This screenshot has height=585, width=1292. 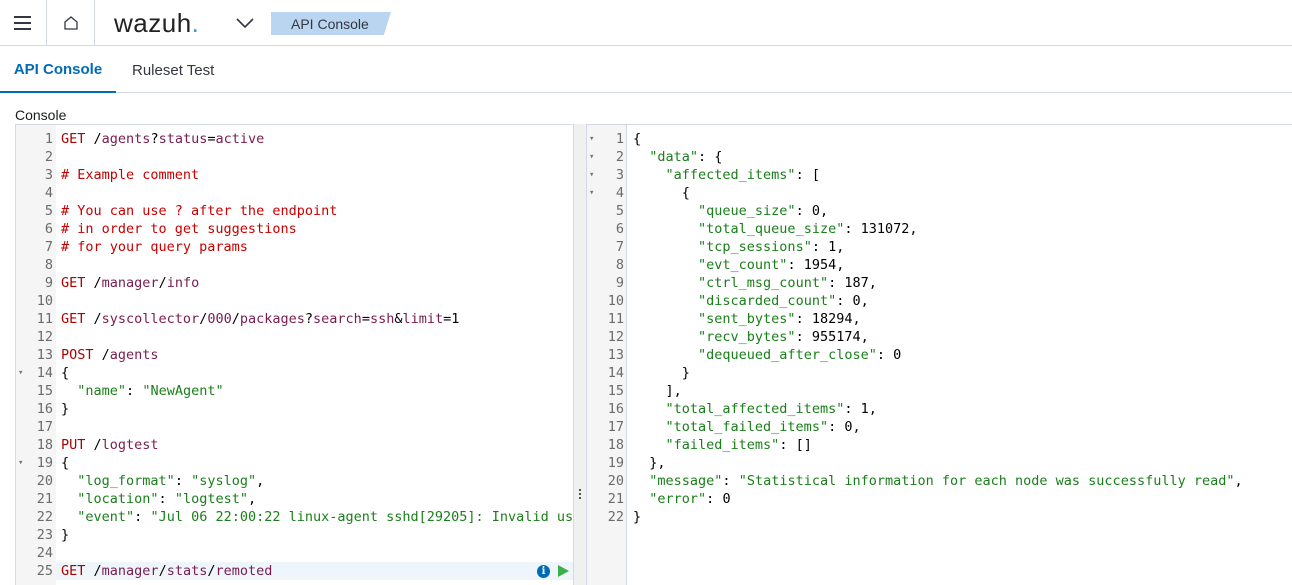 I want to click on code-text: "discarded_count": 0,, so click(x=751, y=301).